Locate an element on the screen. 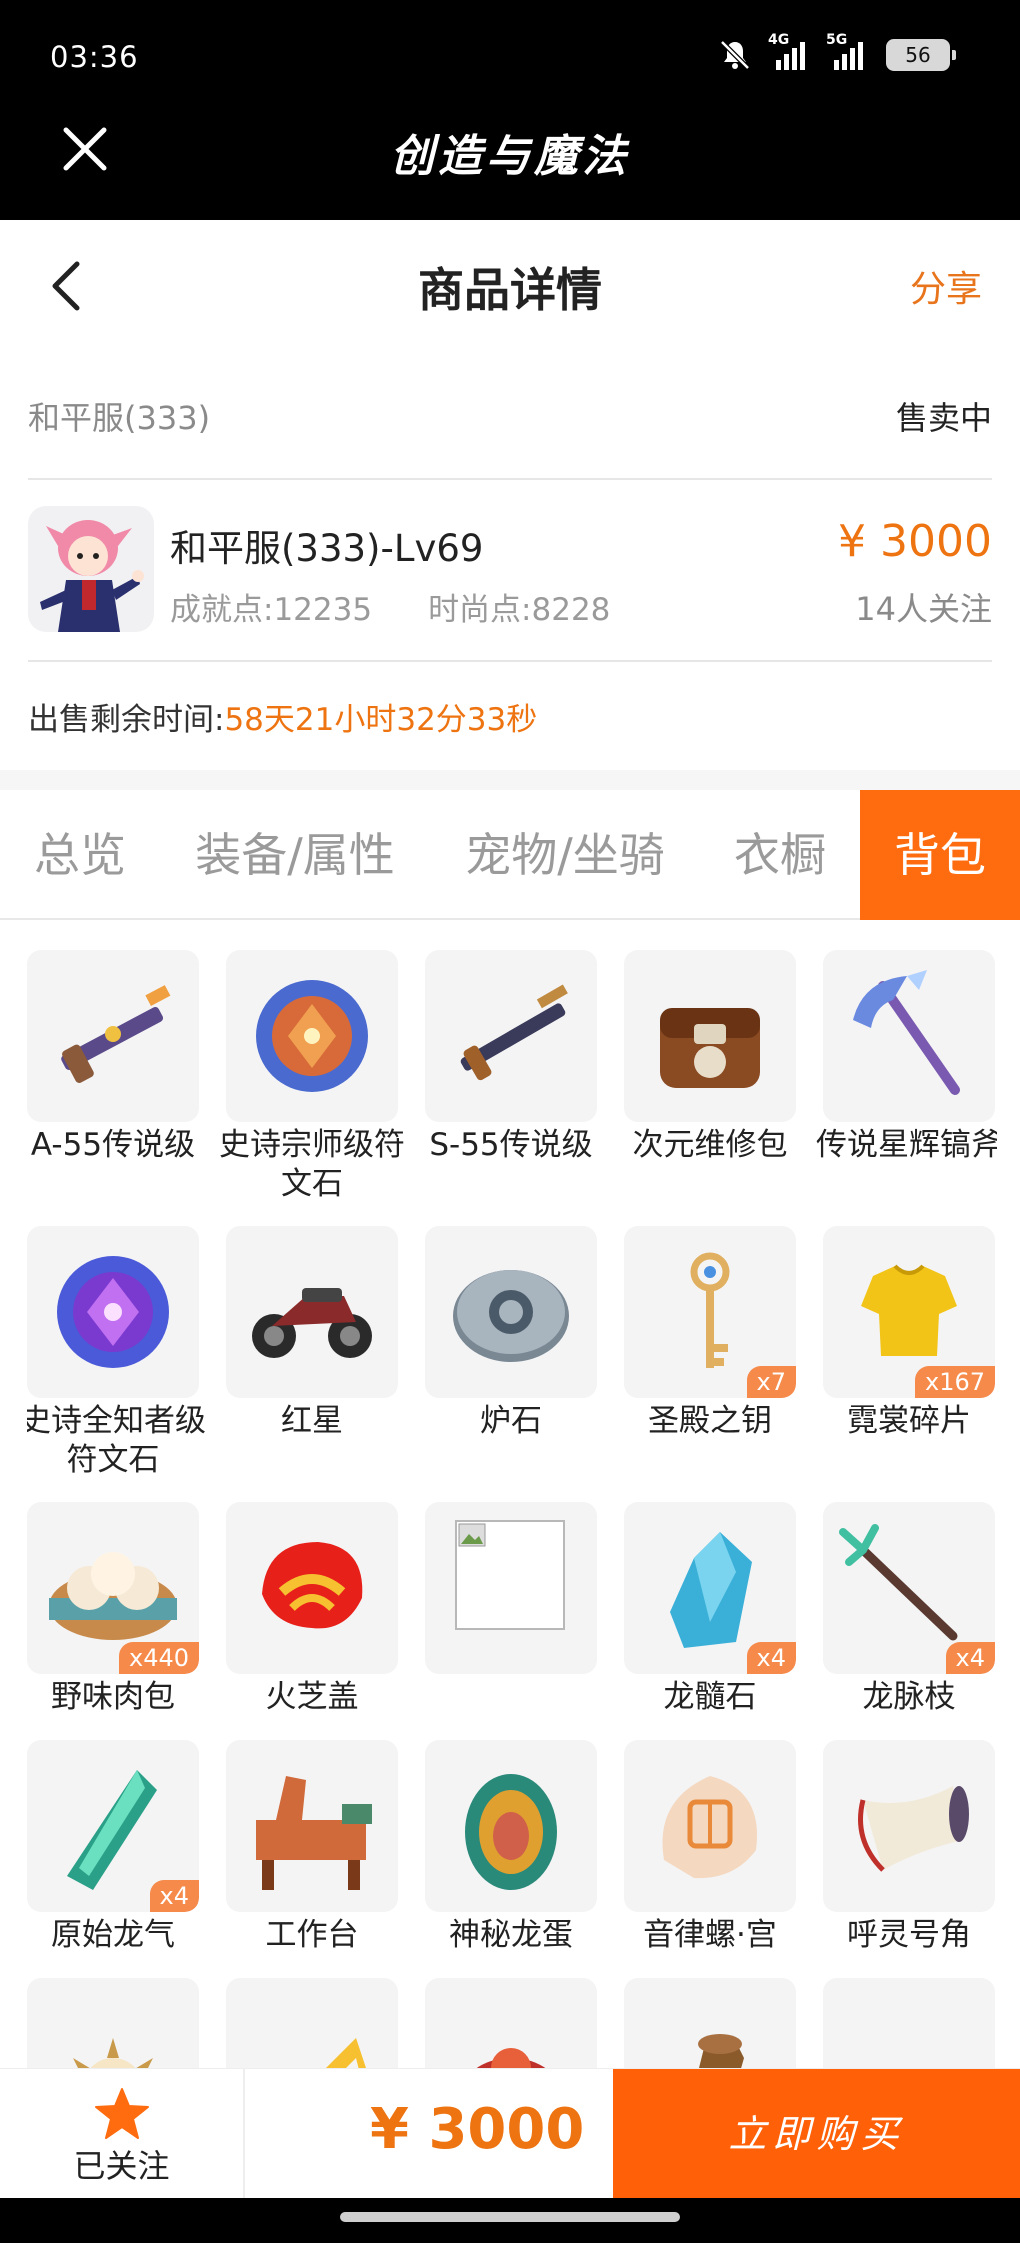 This screenshot has width=1020, height=2243. tab-wardrobe: 衣橱 is located at coordinates (780, 855).